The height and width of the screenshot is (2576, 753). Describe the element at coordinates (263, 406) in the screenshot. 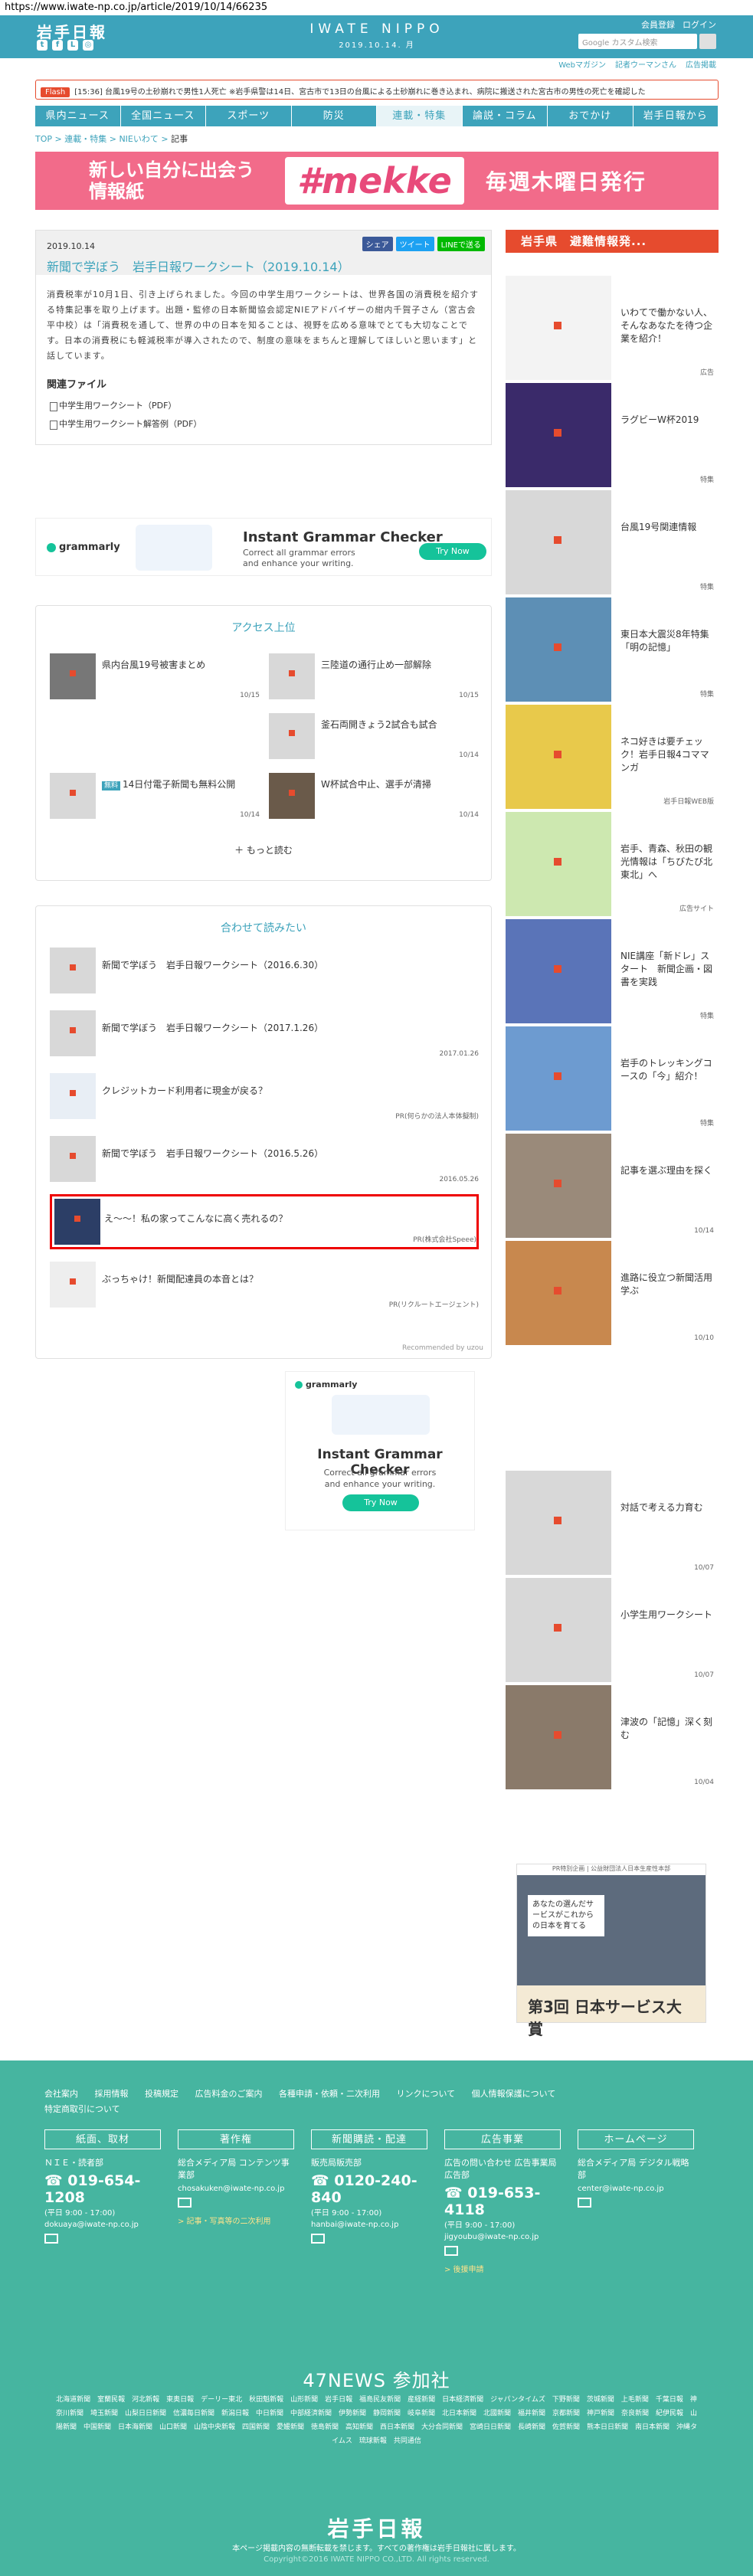

I see `file-link: 中学生用ワークシート（PDF）` at that location.